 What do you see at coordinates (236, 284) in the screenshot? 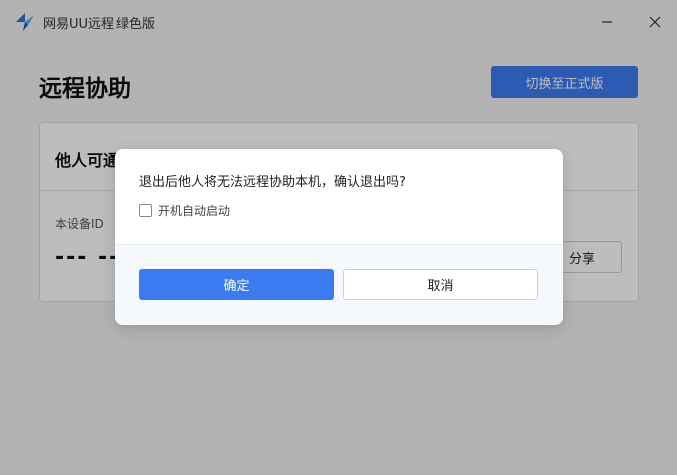
I see `confirm-button: 确定` at bounding box center [236, 284].